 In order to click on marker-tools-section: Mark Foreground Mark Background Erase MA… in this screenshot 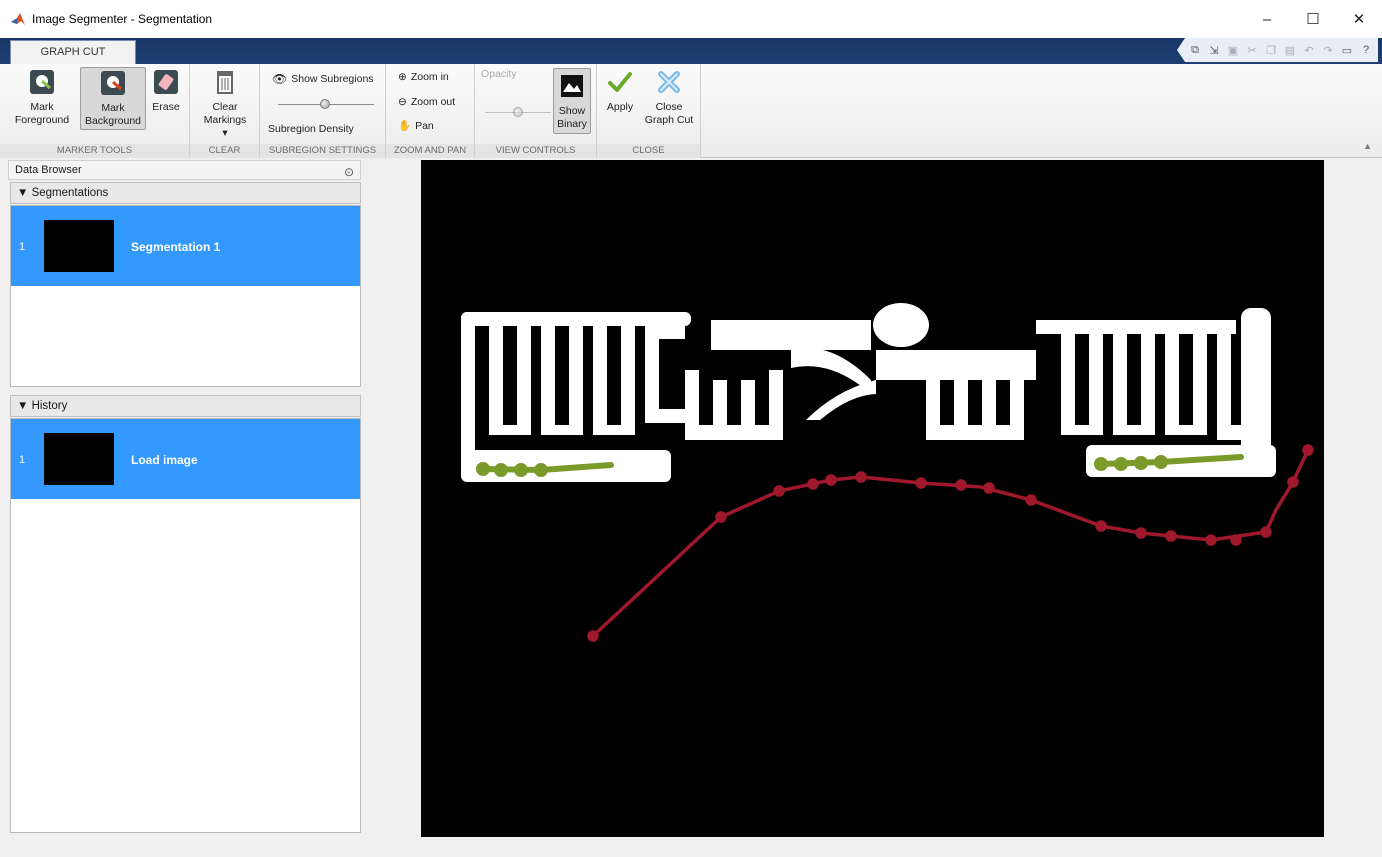, I will do `click(95, 111)`.